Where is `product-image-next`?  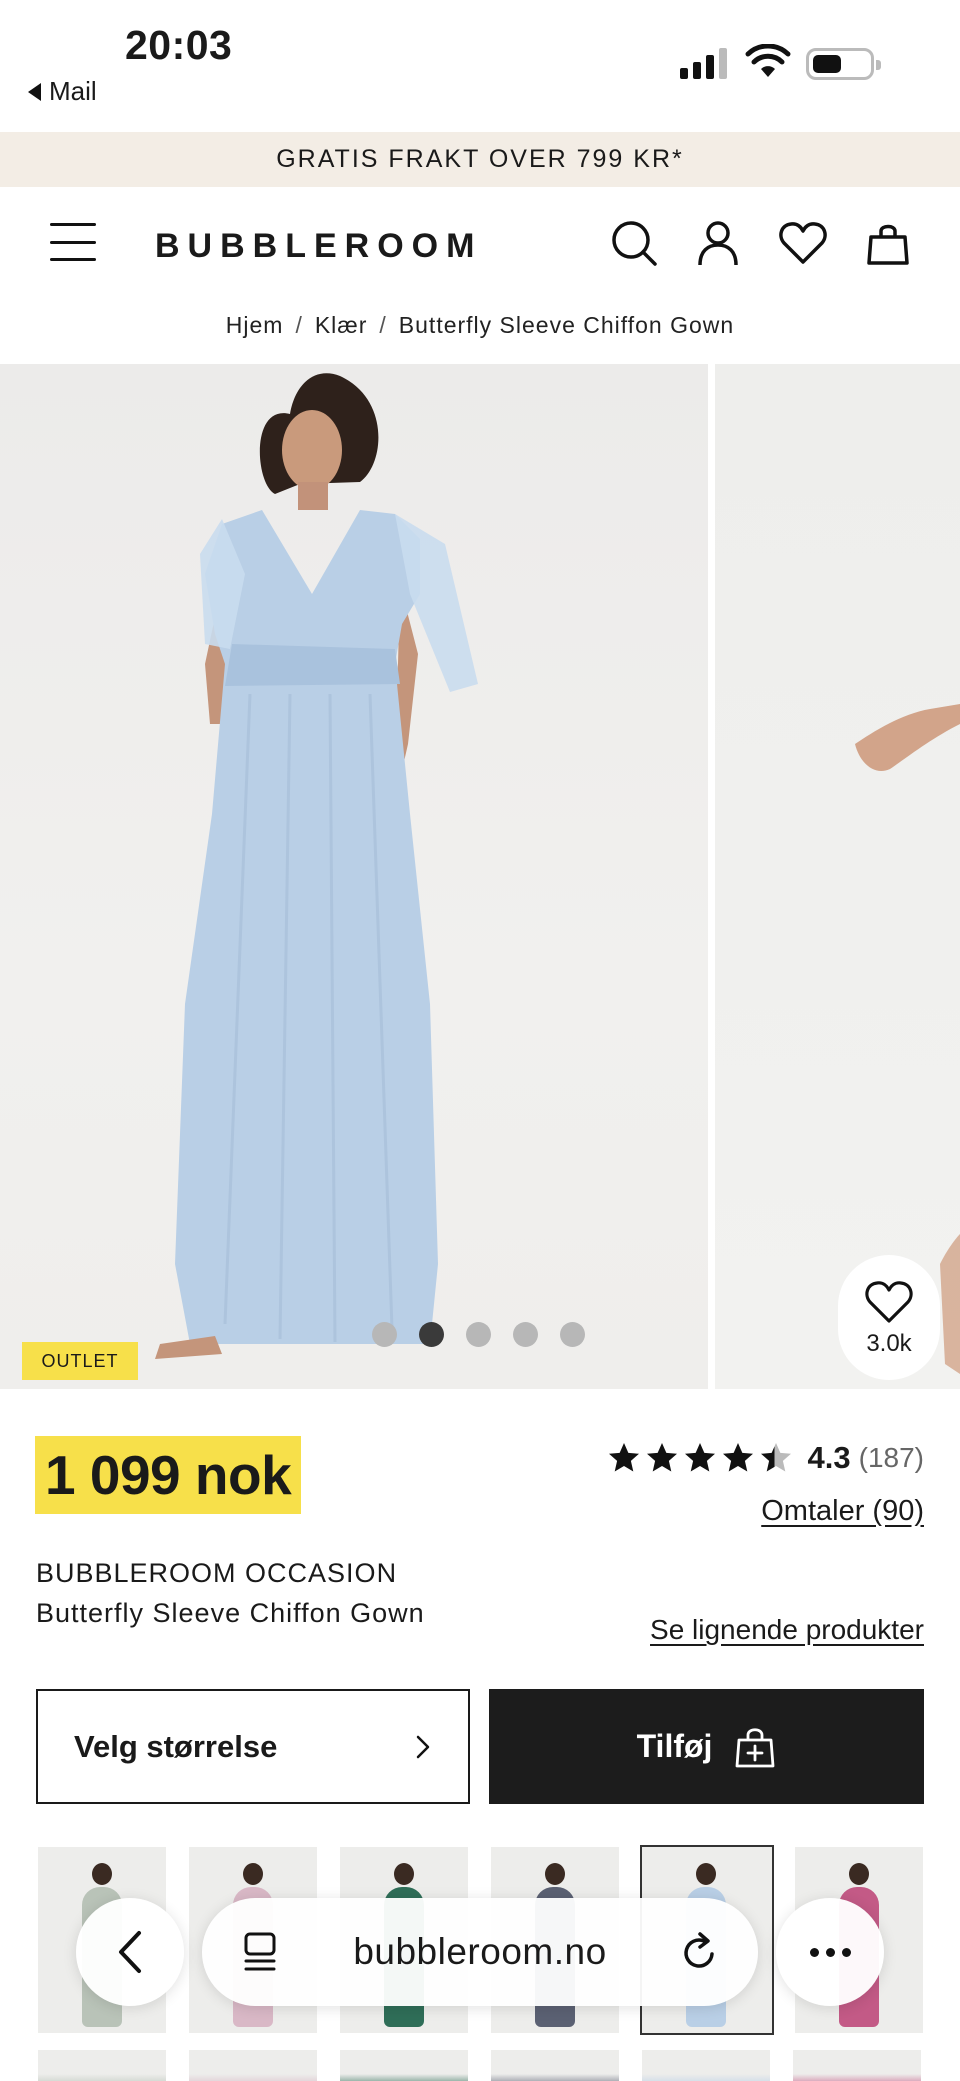 product-image-next is located at coordinates (837, 876).